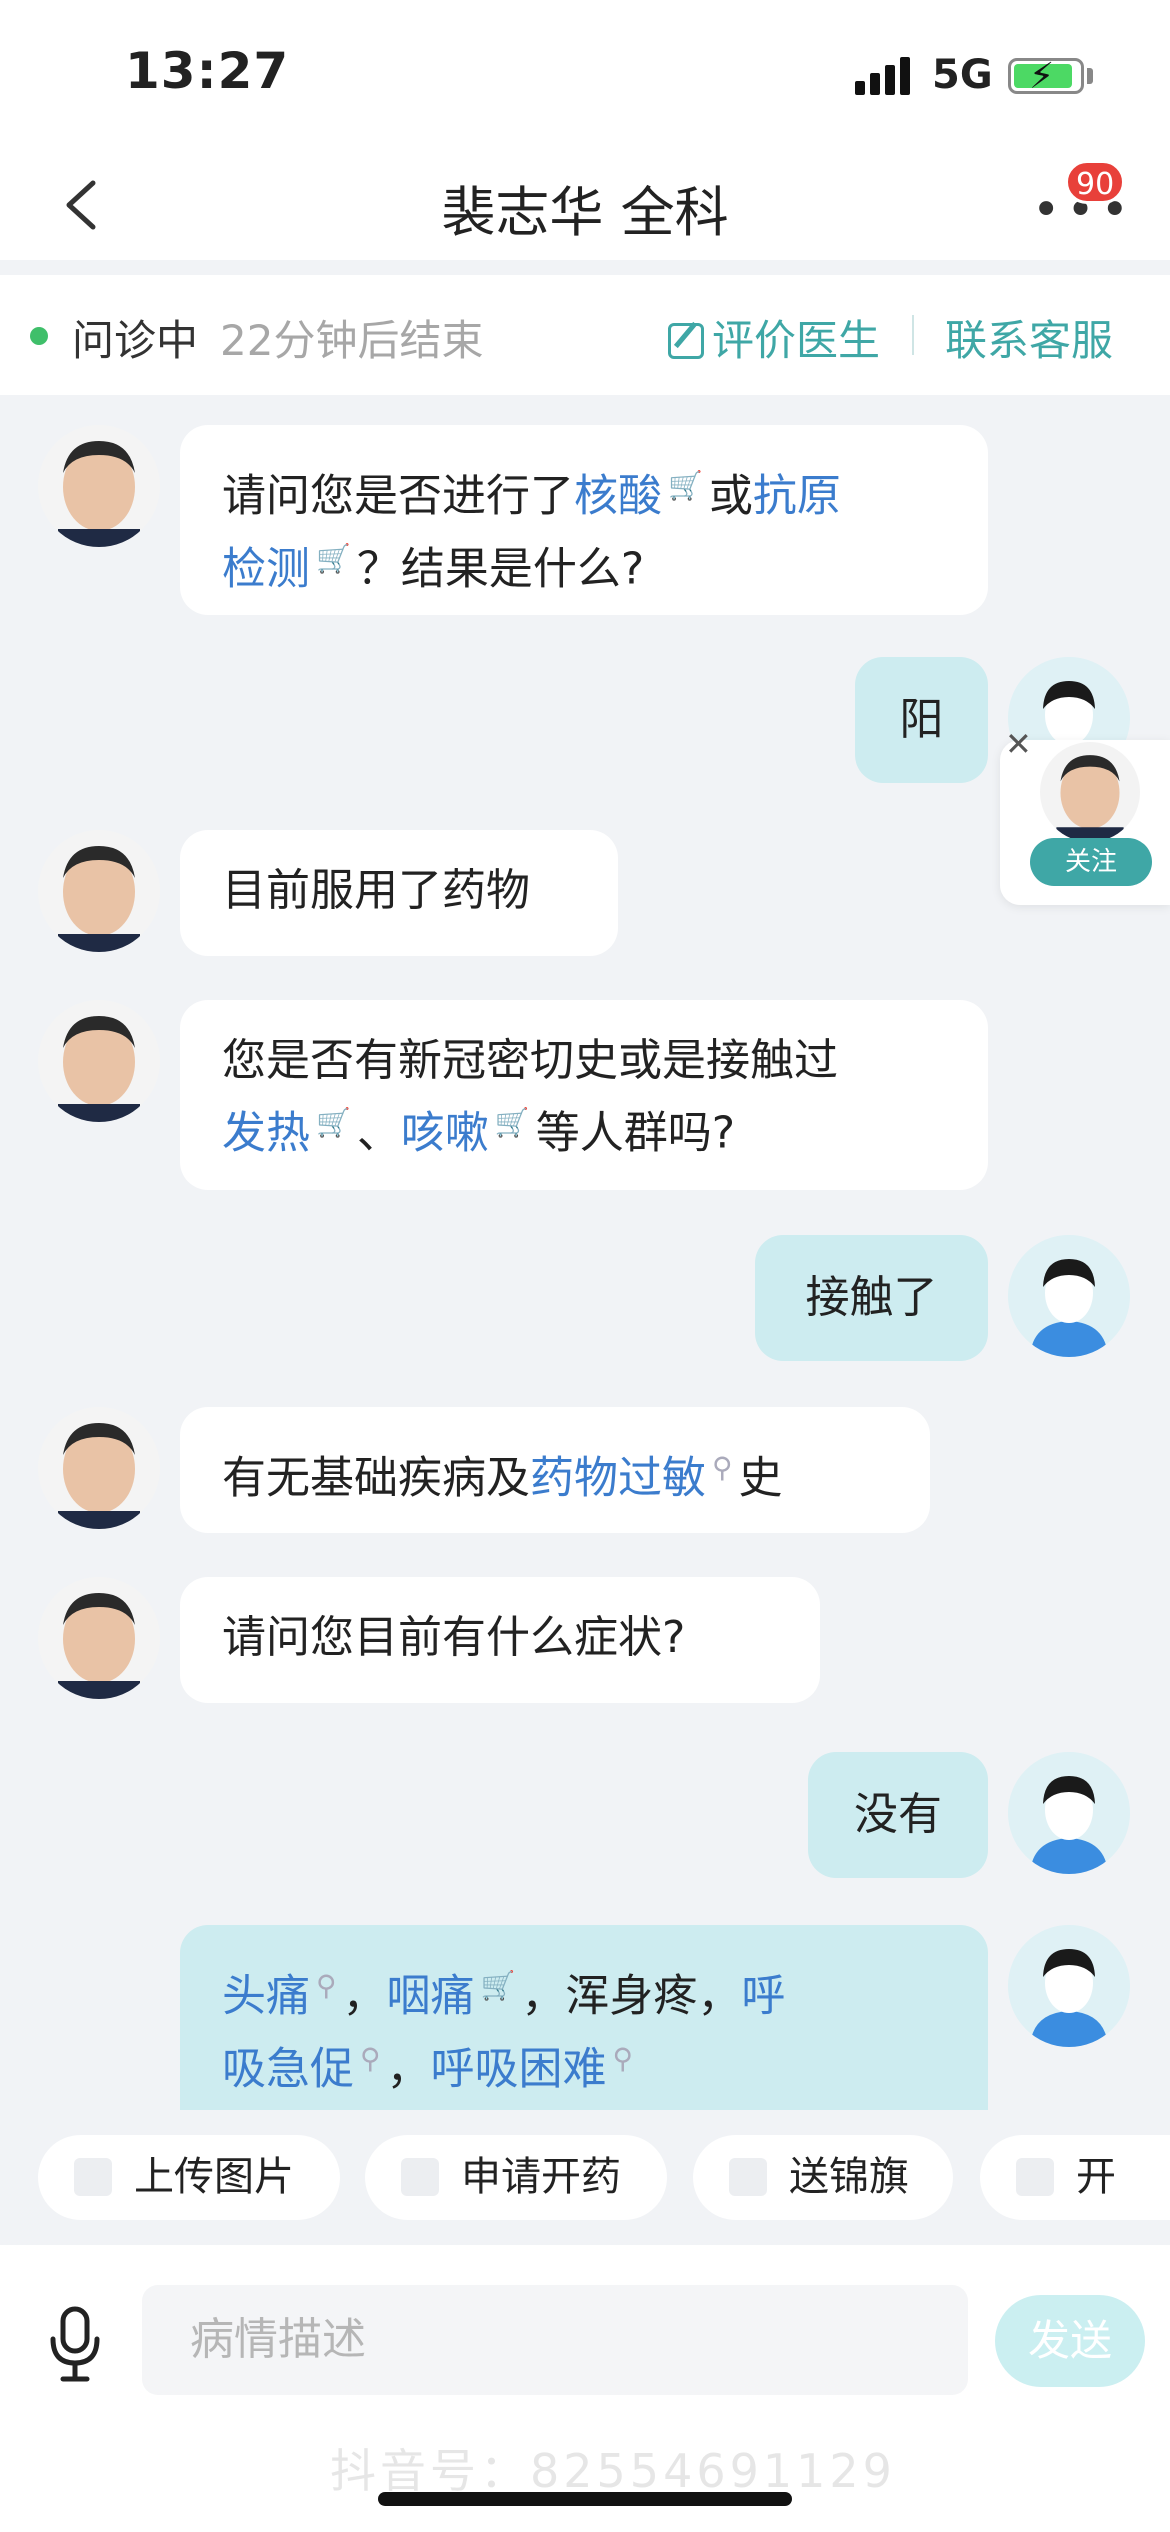  I want to click on status-bar: 13:27 5G ⚡, so click(585, 75).